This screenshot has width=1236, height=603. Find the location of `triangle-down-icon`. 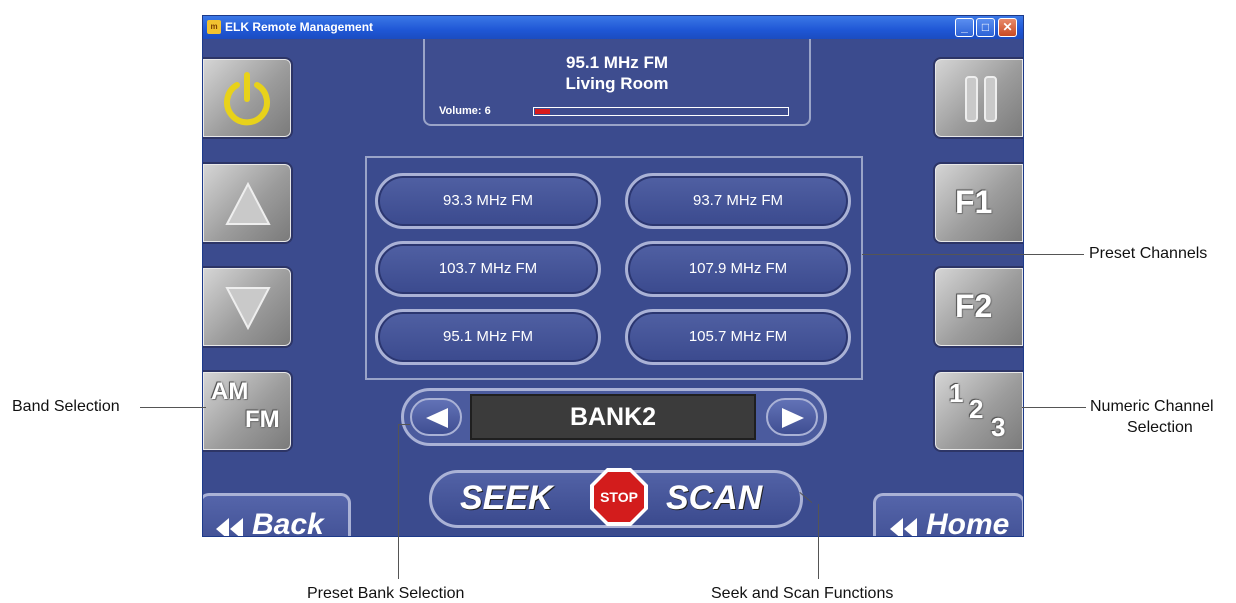

triangle-down-icon is located at coordinates (248, 308).